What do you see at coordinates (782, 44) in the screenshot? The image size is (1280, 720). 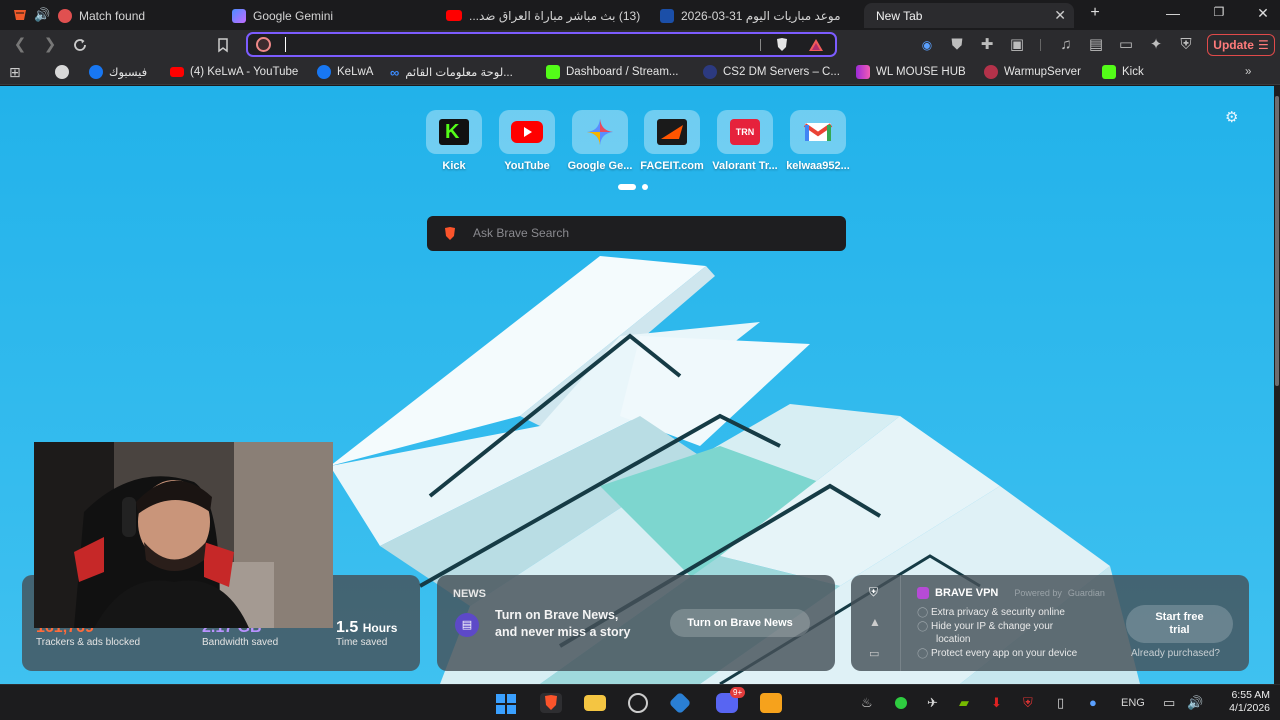 I see `brave-shields-icon` at bounding box center [782, 44].